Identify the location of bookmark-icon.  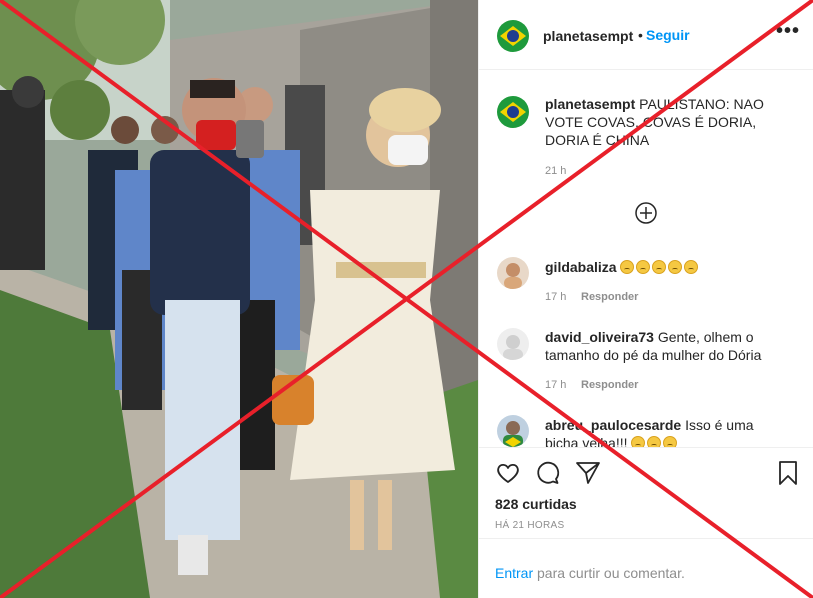
(788, 473).